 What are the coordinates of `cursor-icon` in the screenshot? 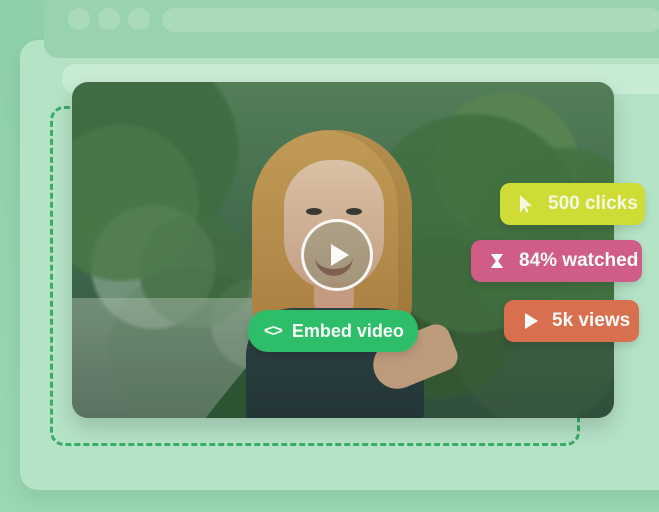 It's located at (526, 204).